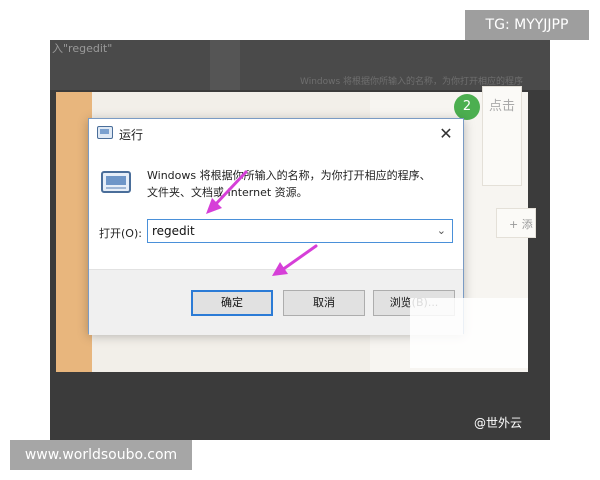  Describe the element at coordinates (82, 48) in the screenshot. I see `background-header-text: 入"regedit"` at that location.